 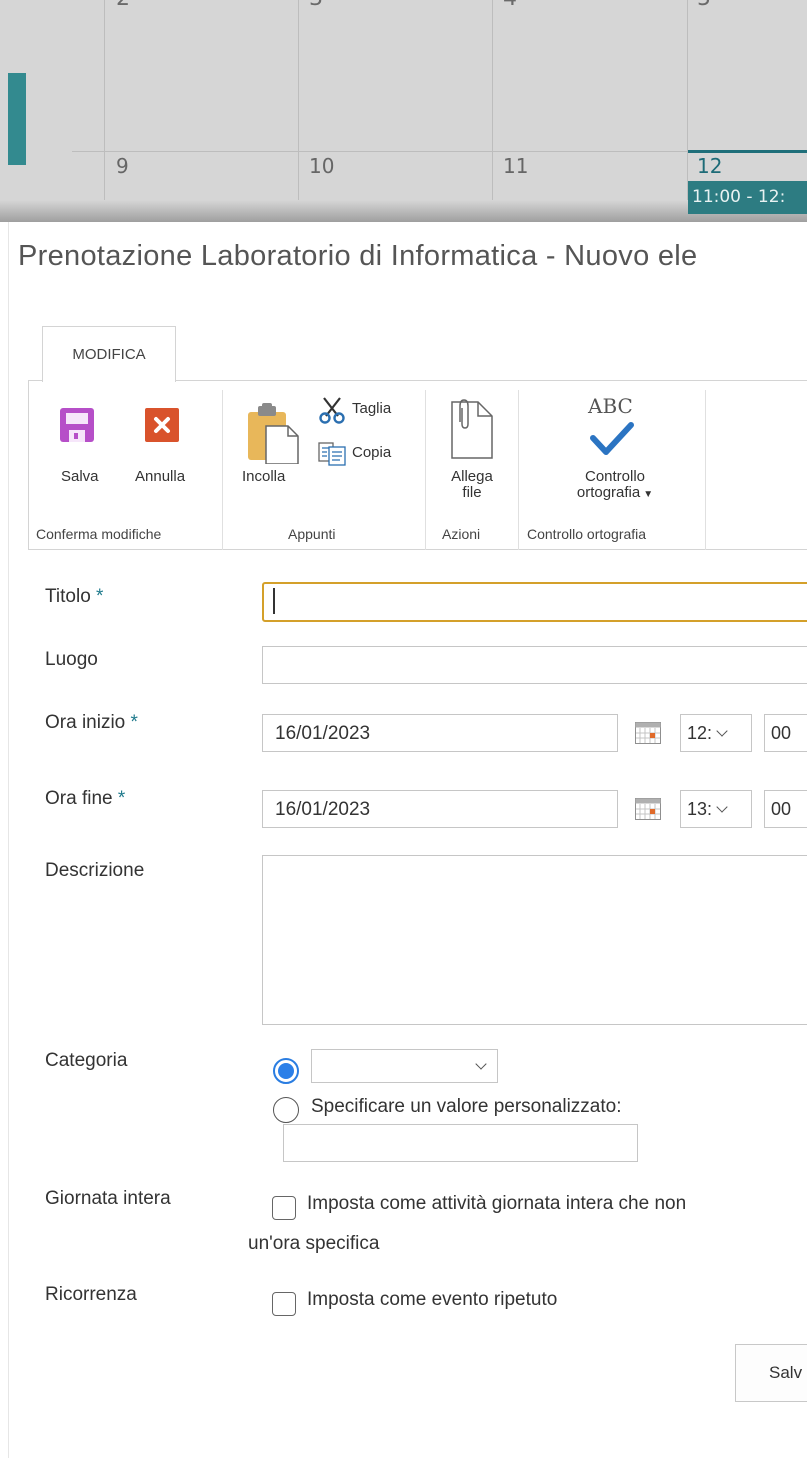 What do you see at coordinates (312, 534) in the screenshot?
I see `ribbon-group-clipboard: Appunti` at bounding box center [312, 534].